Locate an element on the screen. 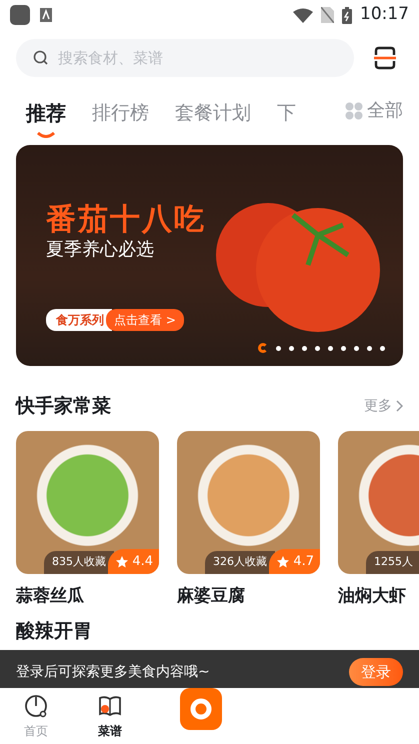 The image size is (419, 744). search-icon is located at coordinates (41, 58).